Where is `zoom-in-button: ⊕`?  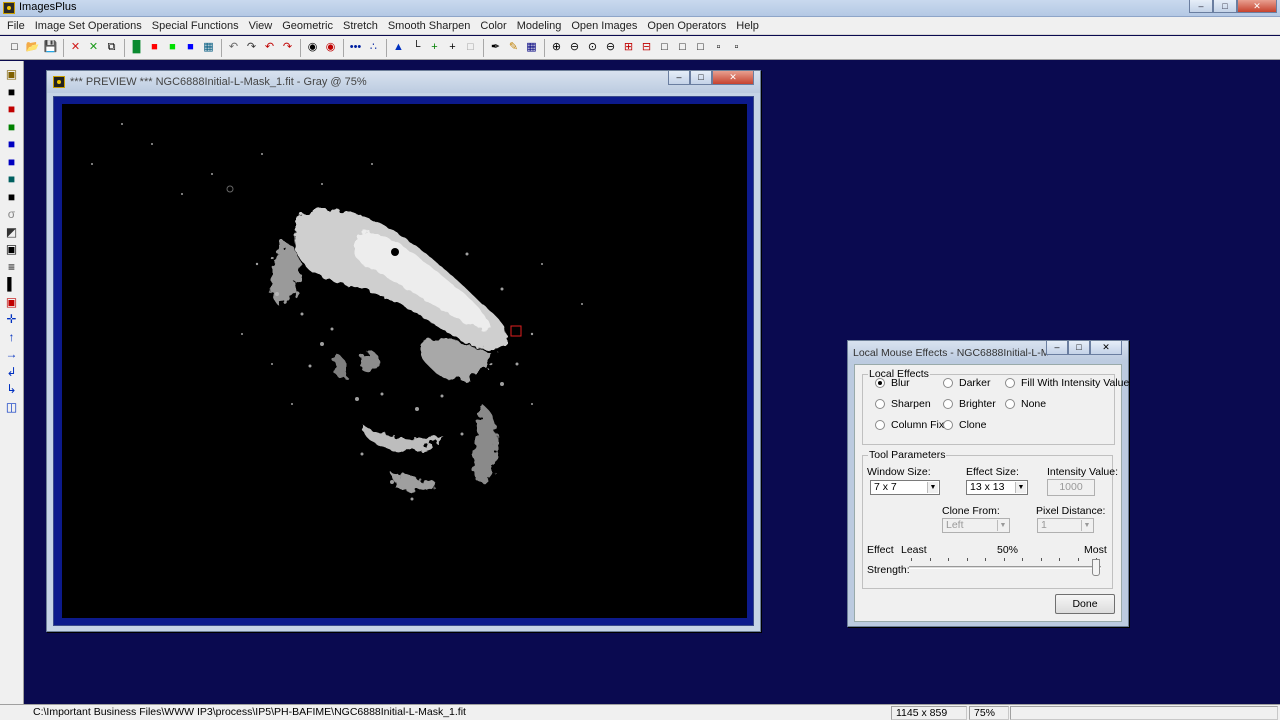
zoom-in-button: ⊕ is located at coordinates (556, 47).